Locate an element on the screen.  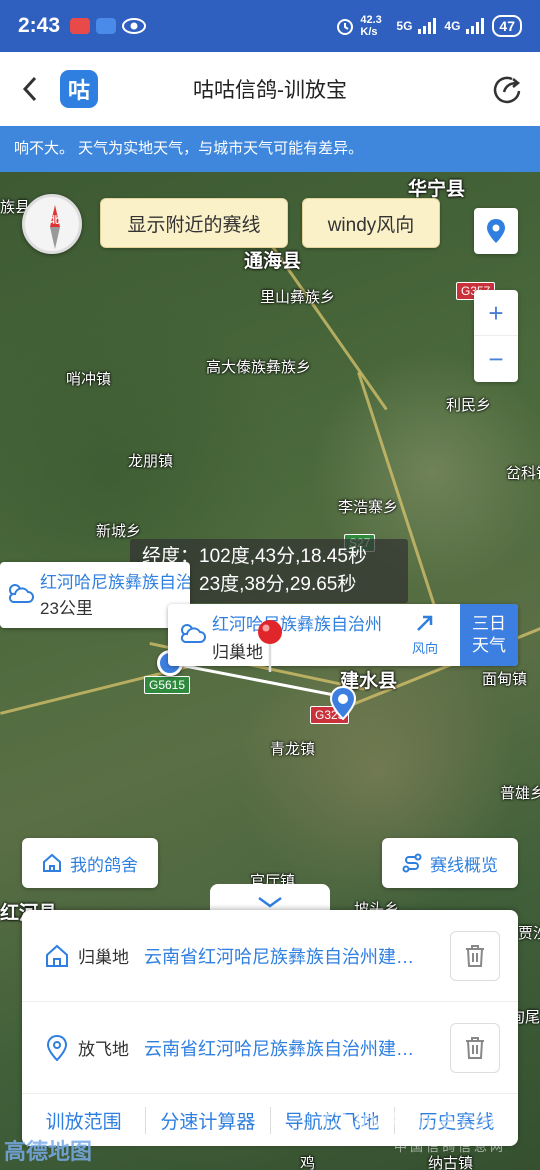
compass-button: 北 is located at coordinates (52, 224).